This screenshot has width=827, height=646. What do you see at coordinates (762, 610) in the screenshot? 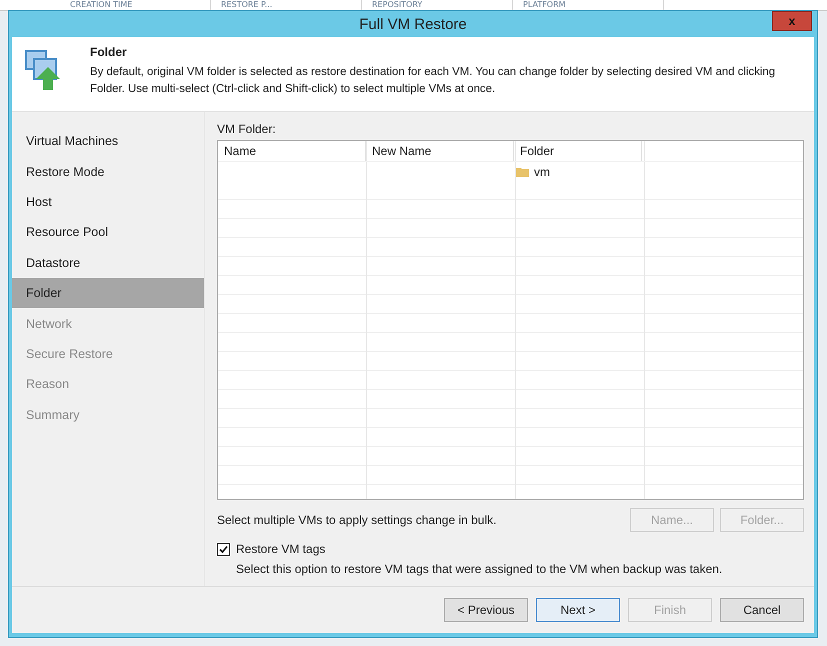
I see `wizard-button: Cancel` at bounding box center [762, 610].